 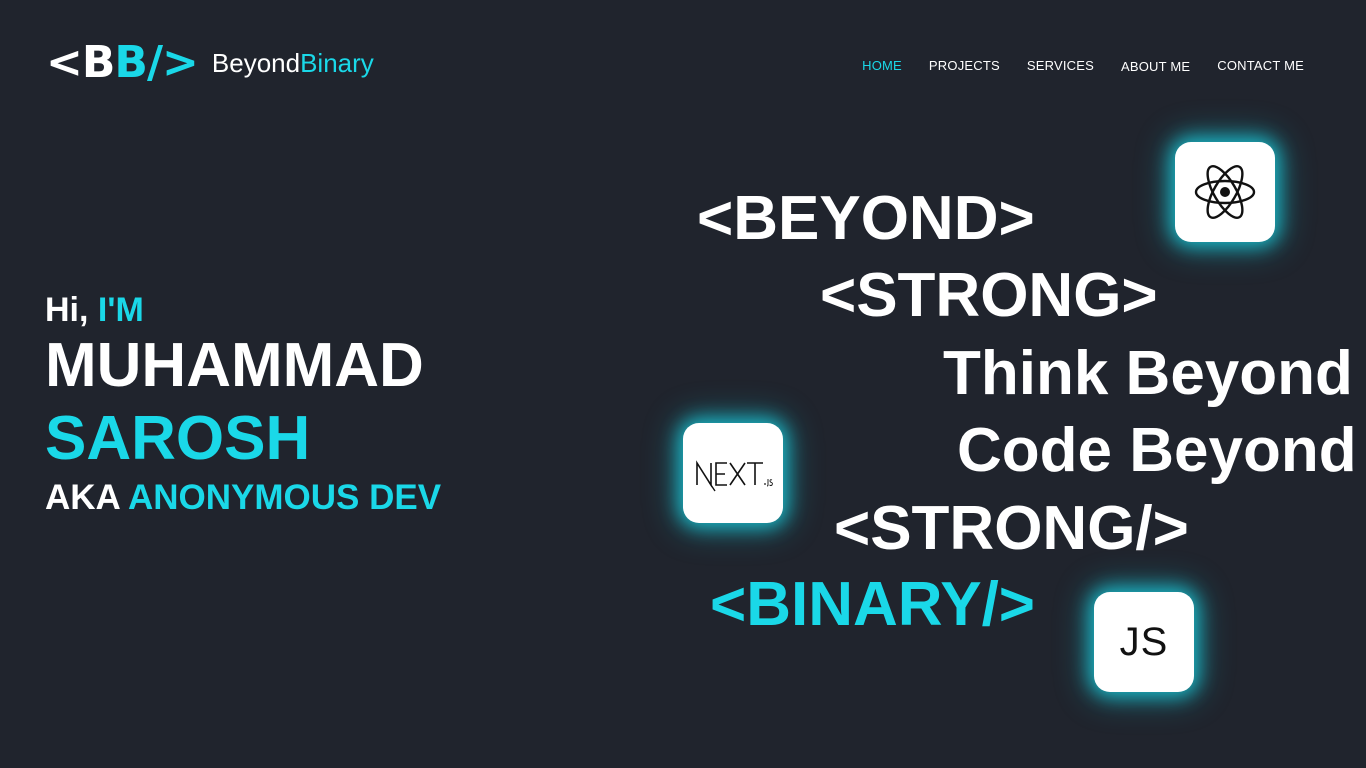 What do you see at coordinates (82, 497) in the screenshot?
I see `aka-label: AKA` at bounding box center [82, 497].